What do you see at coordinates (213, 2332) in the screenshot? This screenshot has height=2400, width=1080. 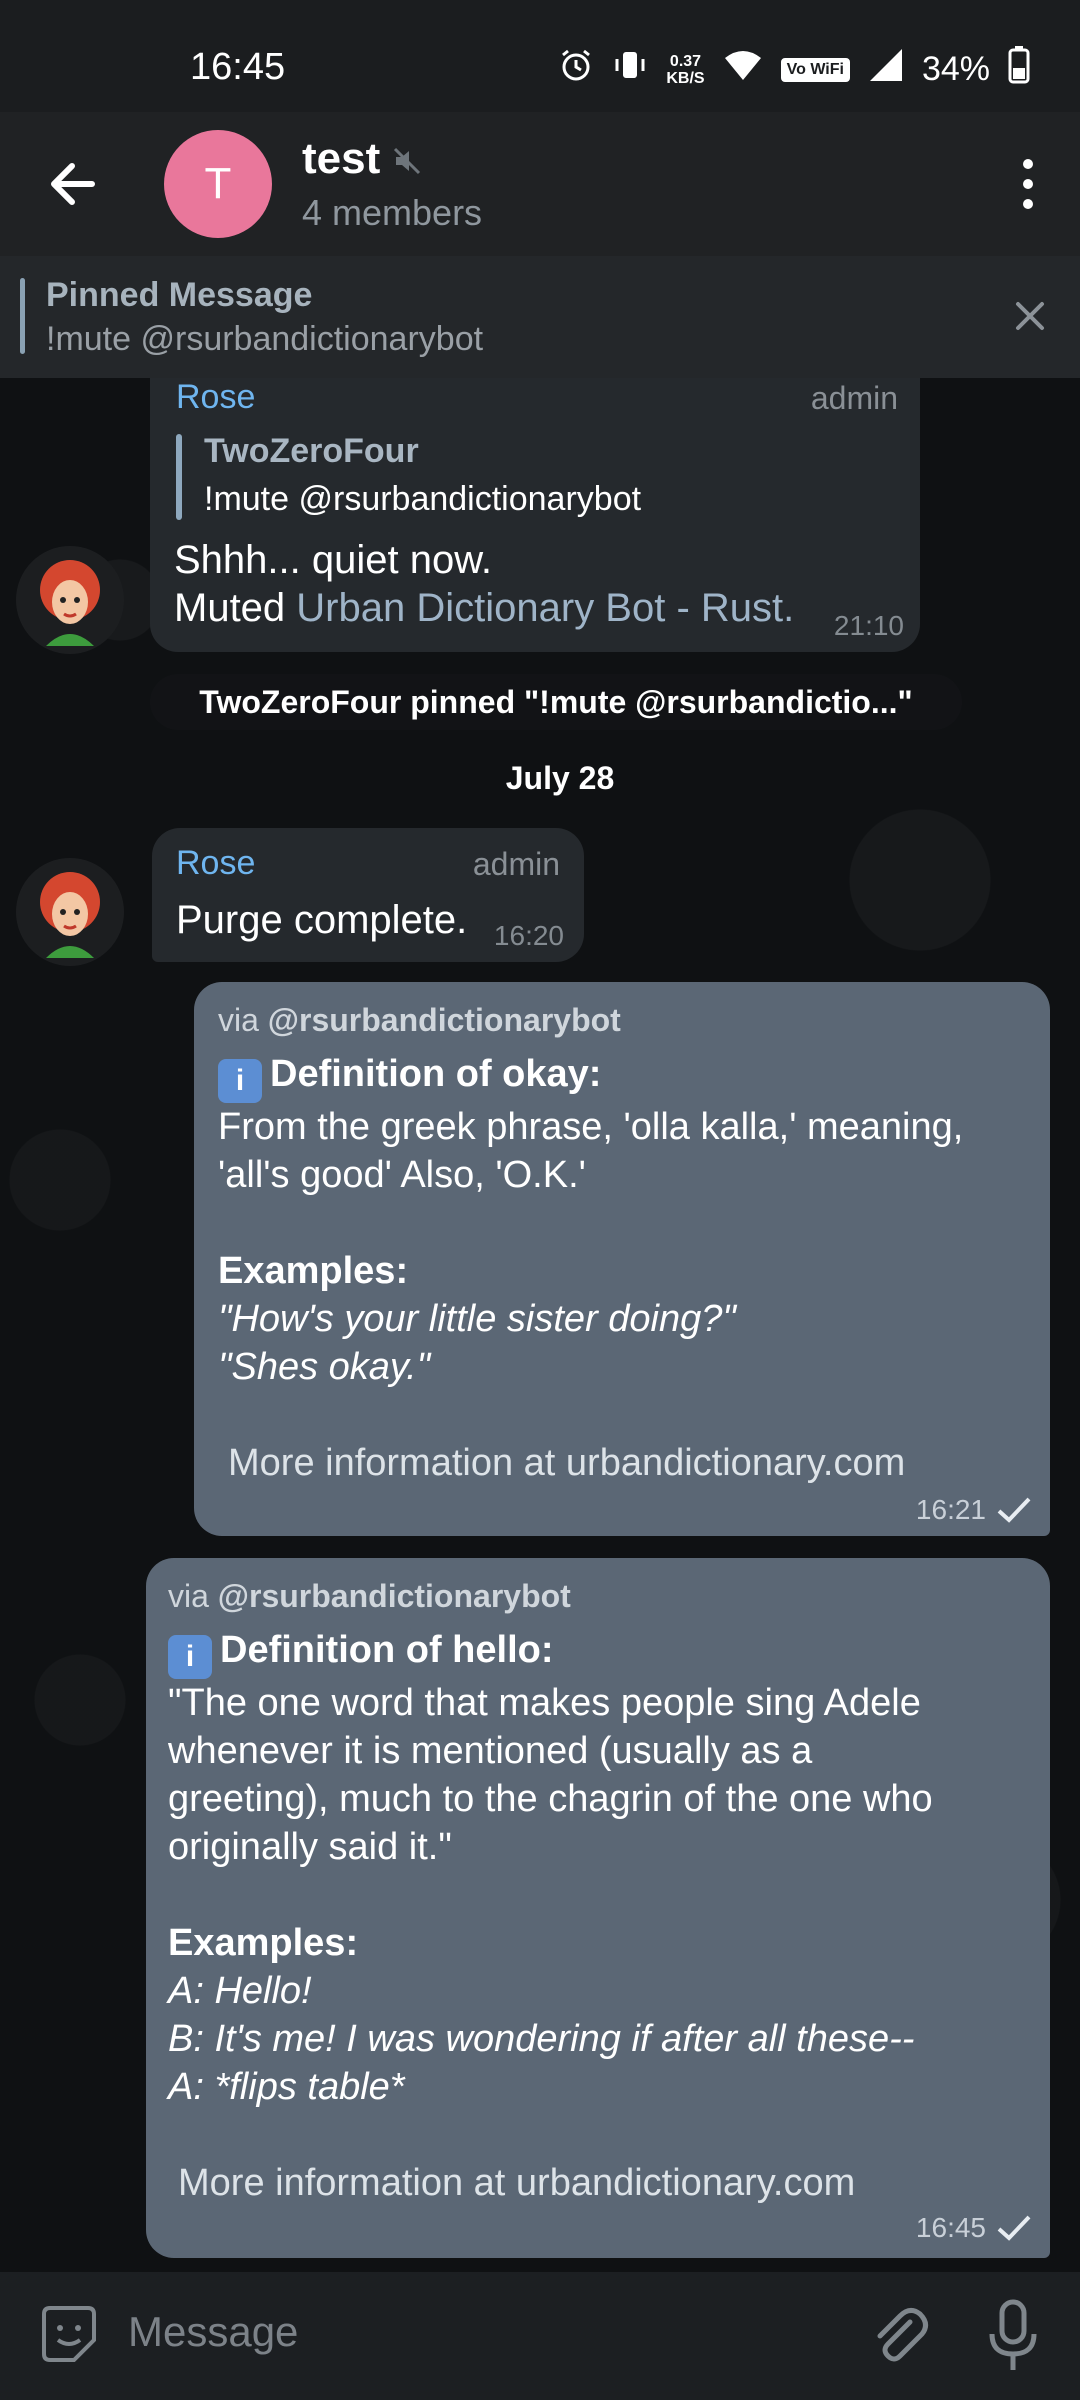 I see `message-input: Message` at bounding box center [213, 2332].